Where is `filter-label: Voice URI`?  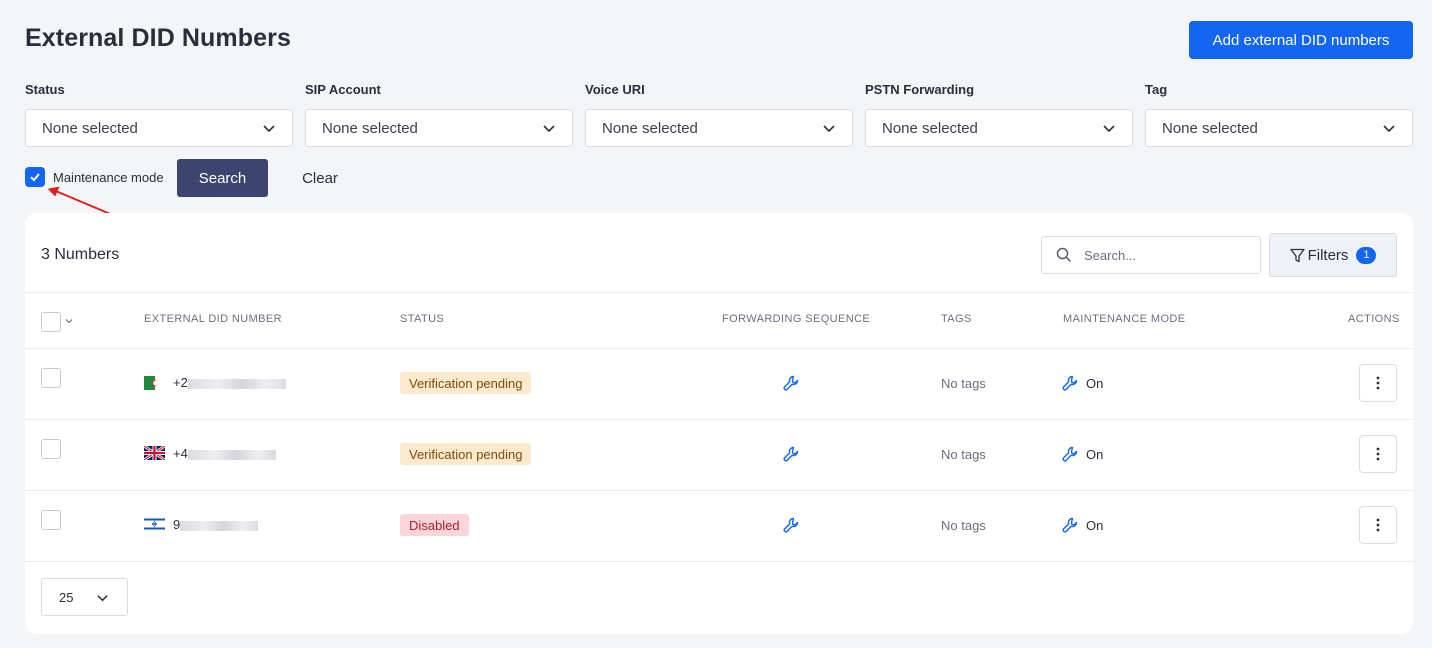
filter-label: Voice URI is located at coordinates (615, 89).